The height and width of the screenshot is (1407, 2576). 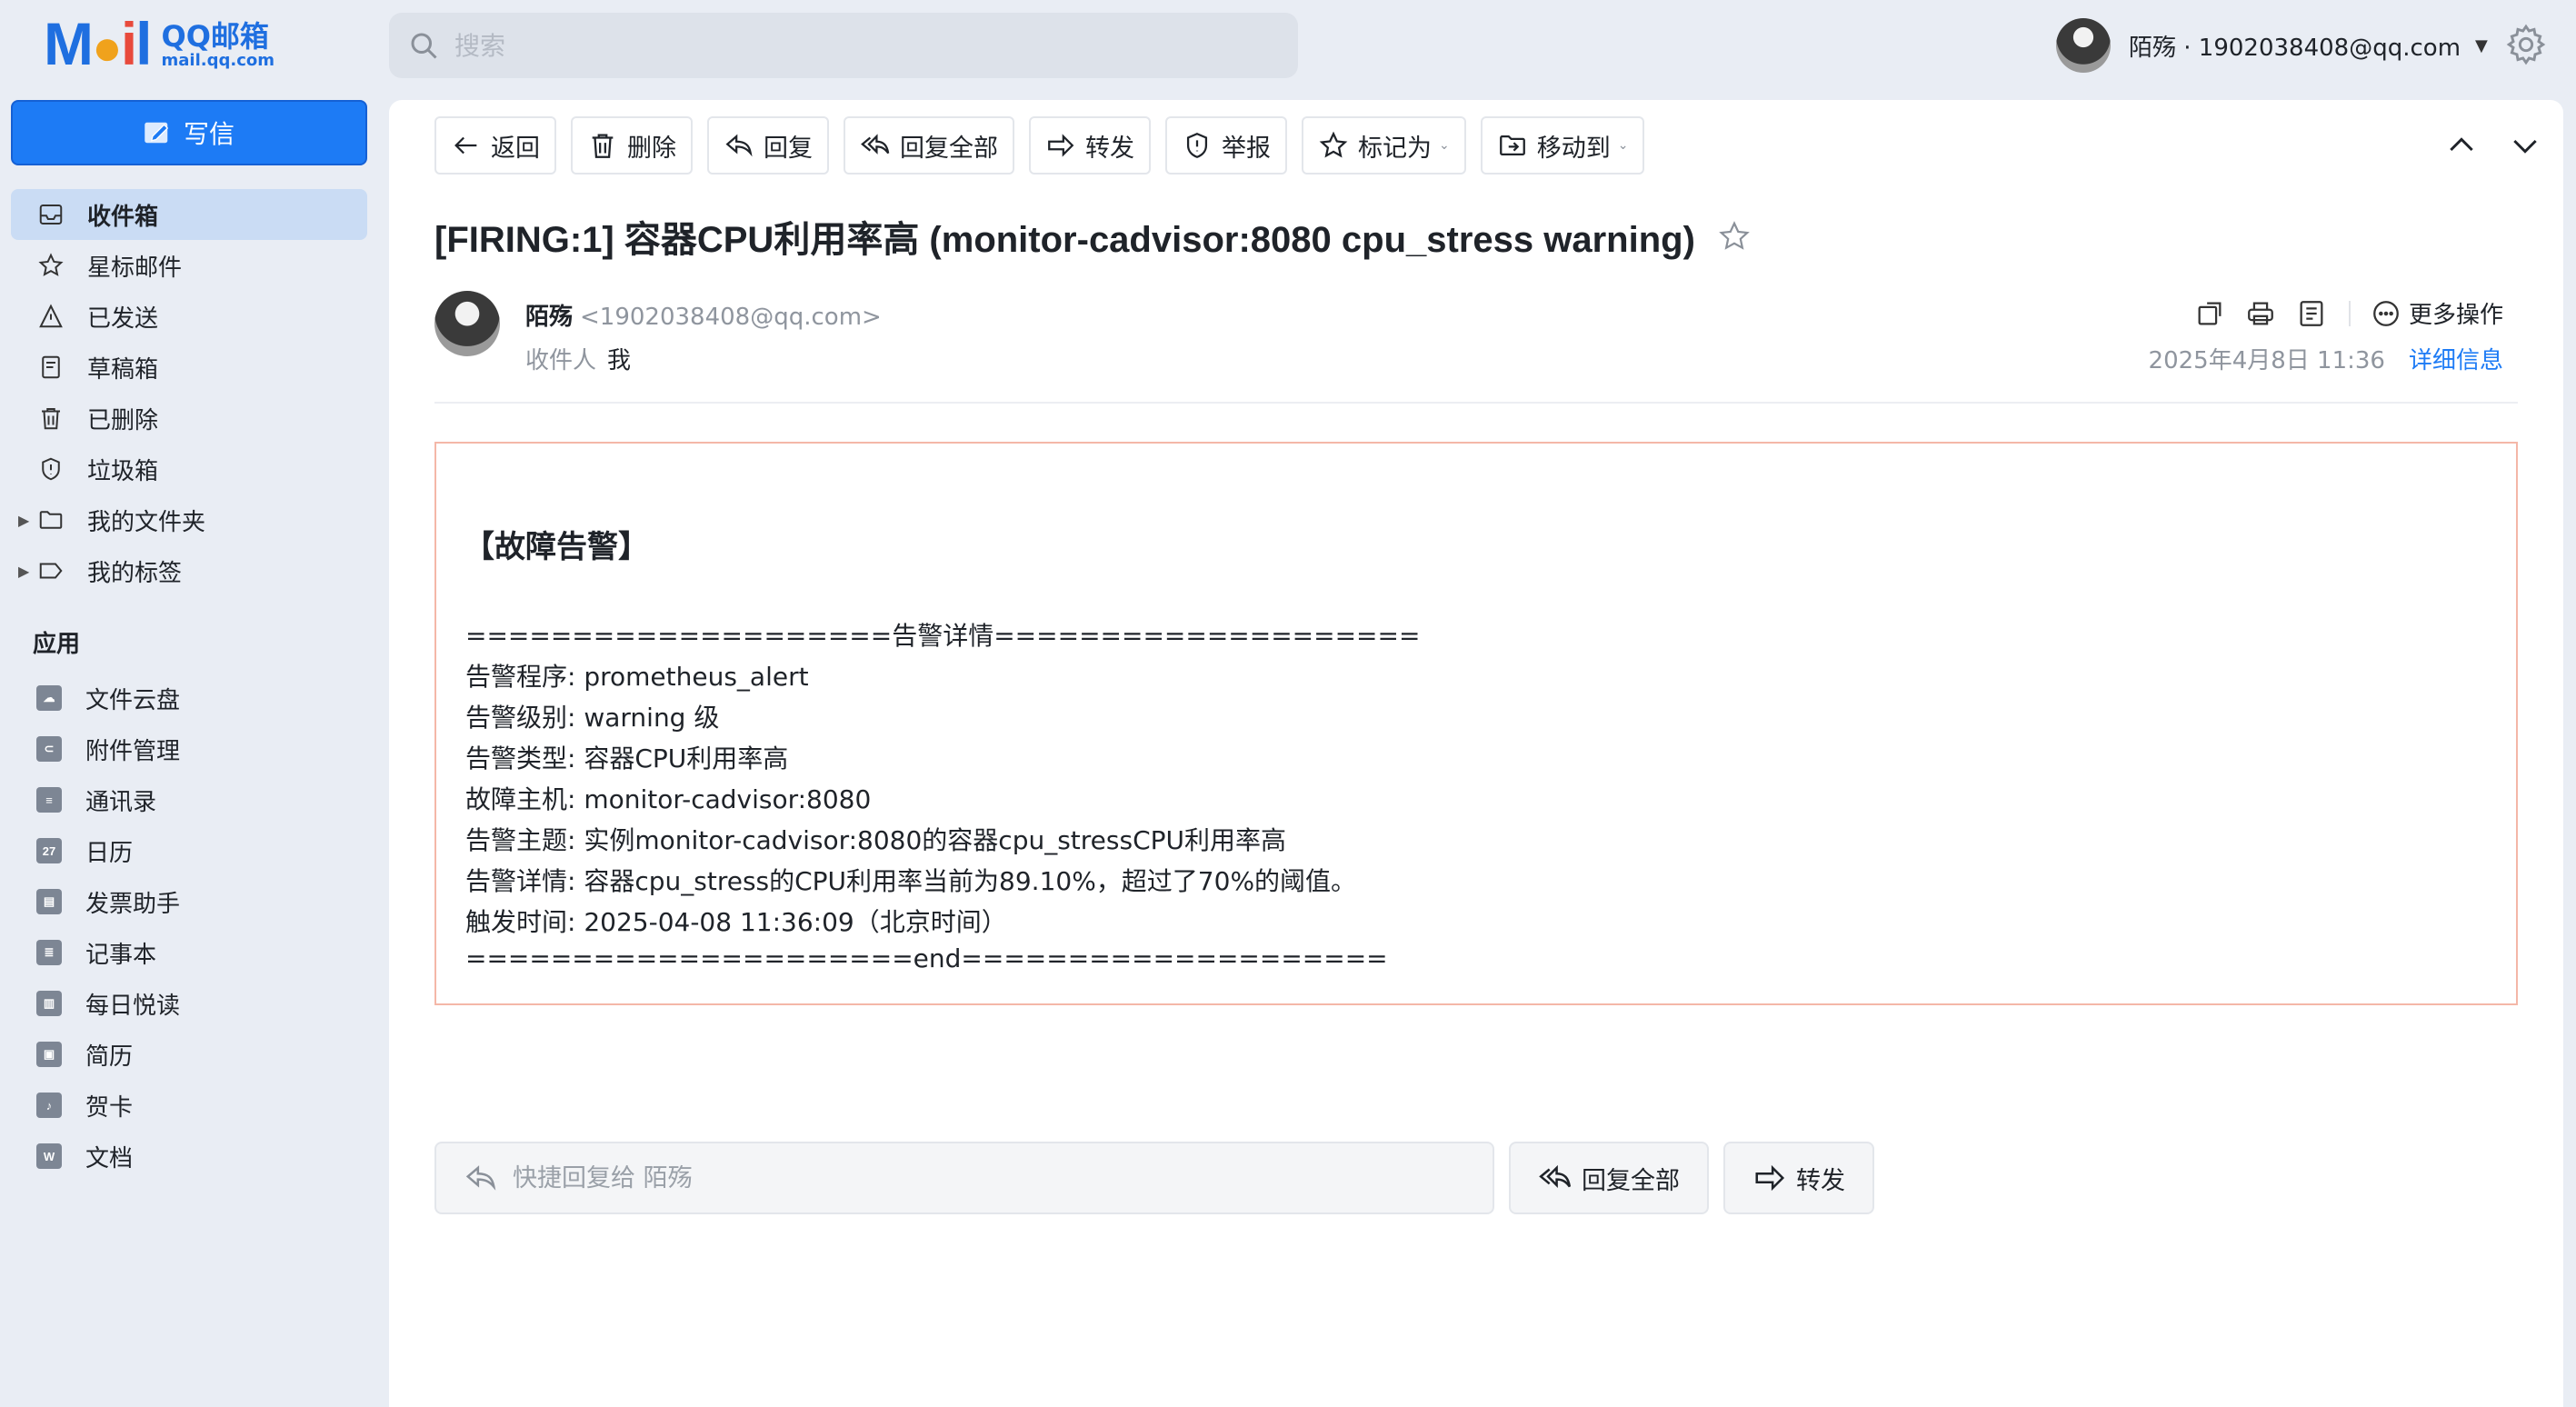 What do you see at coordinates (1734, 236) in the screenshot?
I see `star-outline-icon` at bounding box center [1734, 236].